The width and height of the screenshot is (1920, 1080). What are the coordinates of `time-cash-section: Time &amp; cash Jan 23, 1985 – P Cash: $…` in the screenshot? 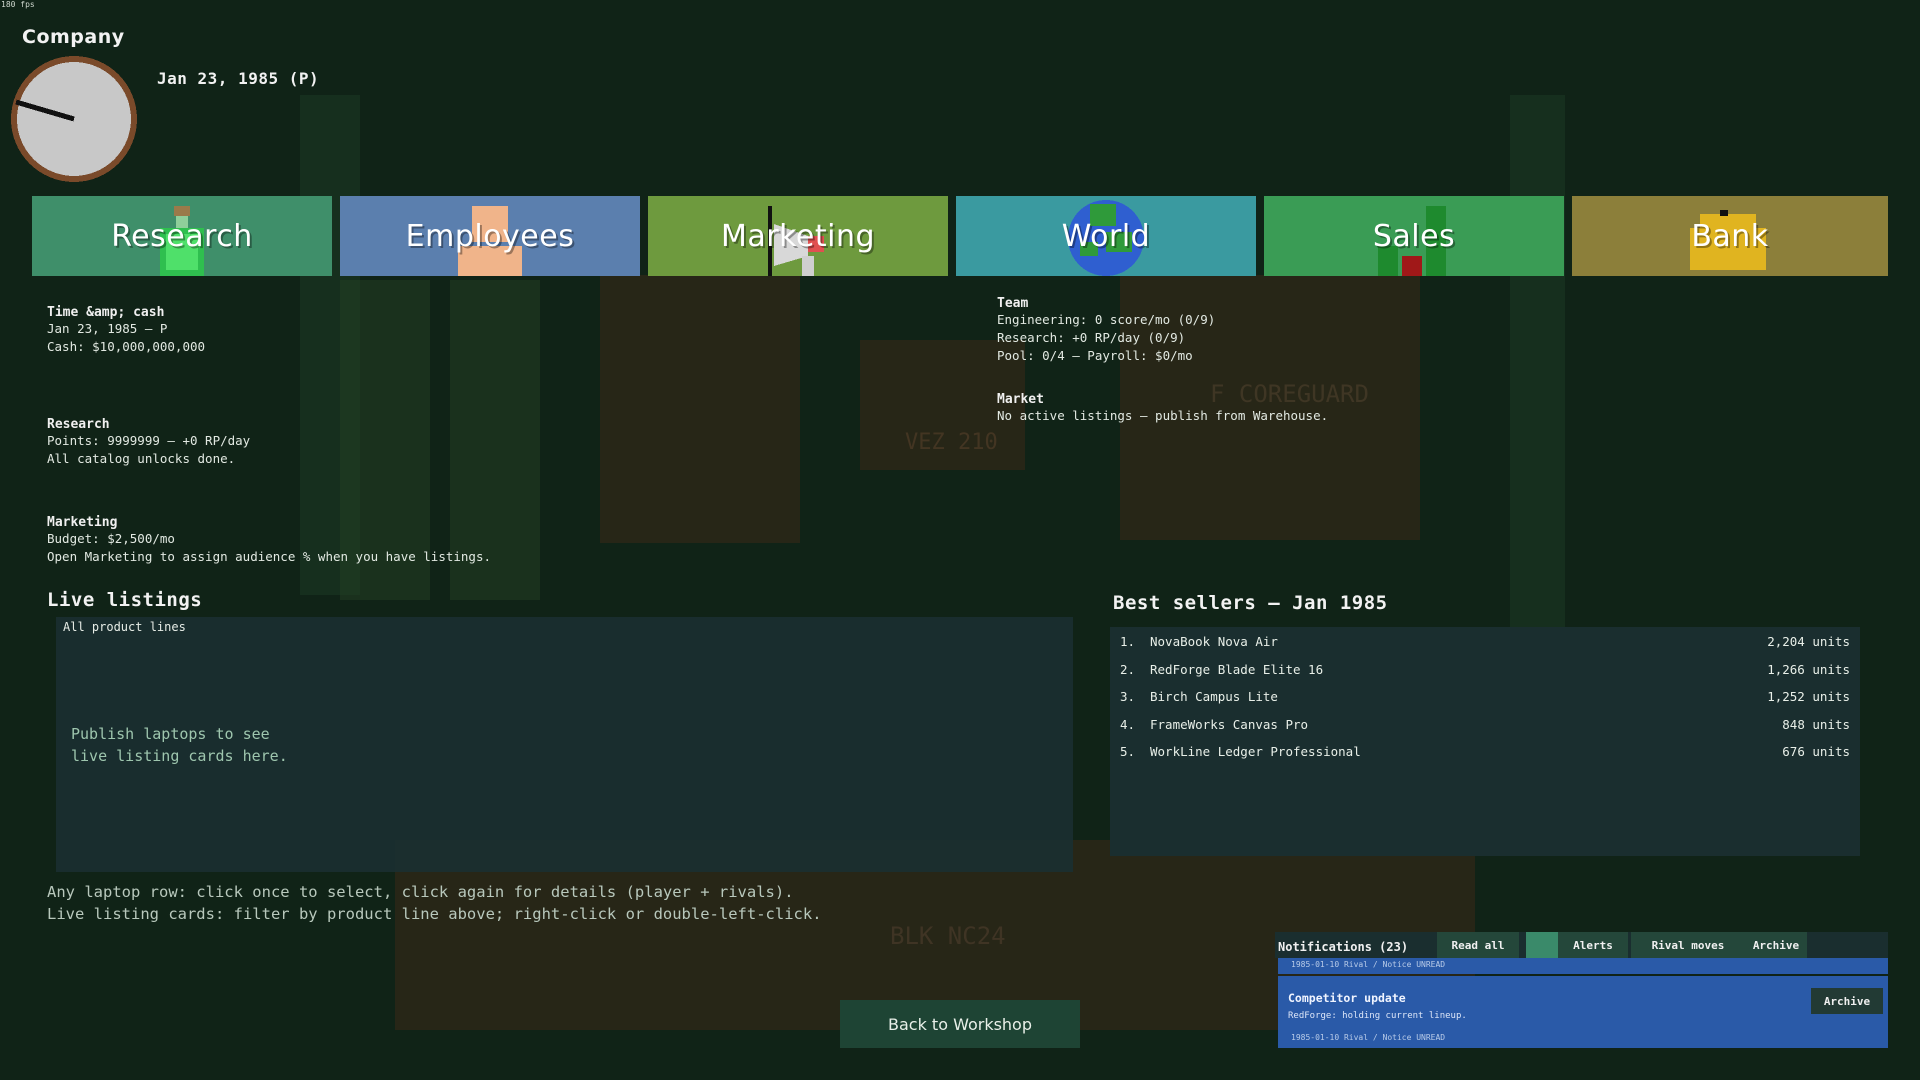 It's located at (126, 330).